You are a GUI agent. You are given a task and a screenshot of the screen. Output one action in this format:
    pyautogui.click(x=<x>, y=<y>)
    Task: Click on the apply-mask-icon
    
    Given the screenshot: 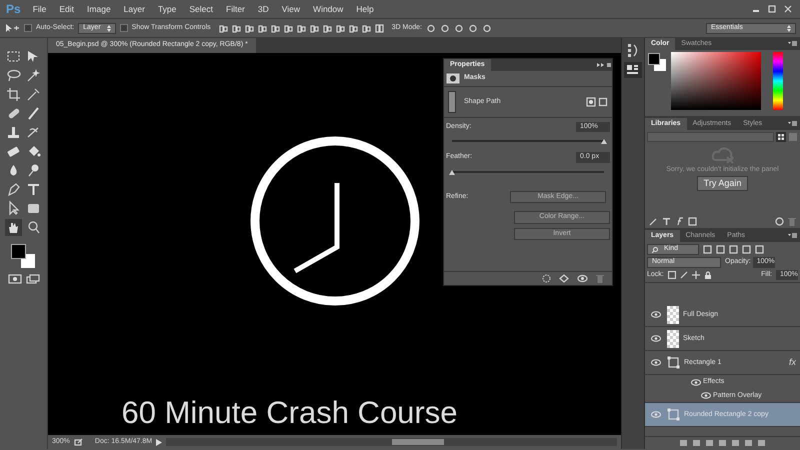 What is the action you would take?
    pyautogui.click(x=564, y=278)
    